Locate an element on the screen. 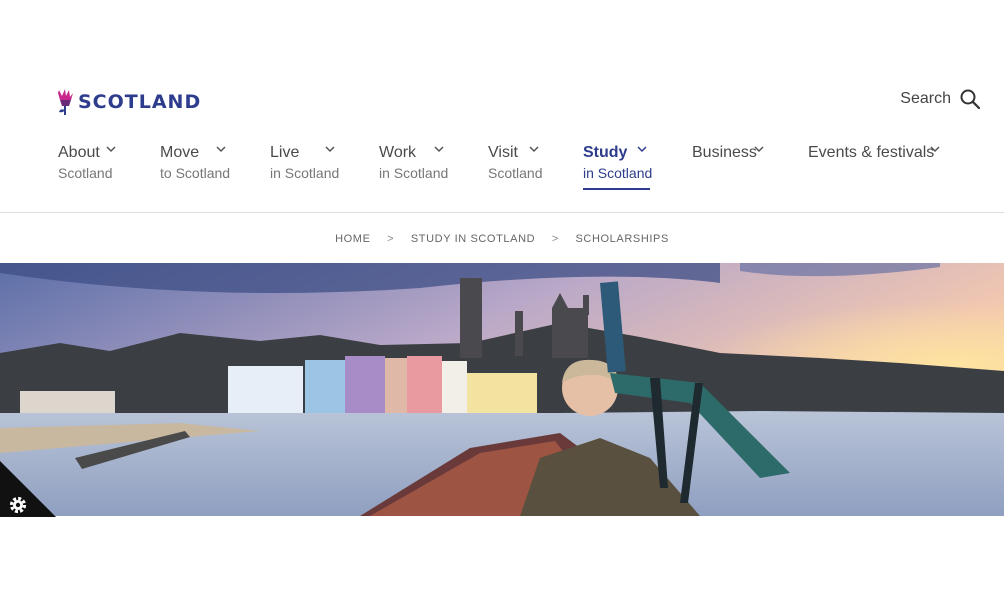  logo-text: SCOTLAND is located at coordinates (140, 102).